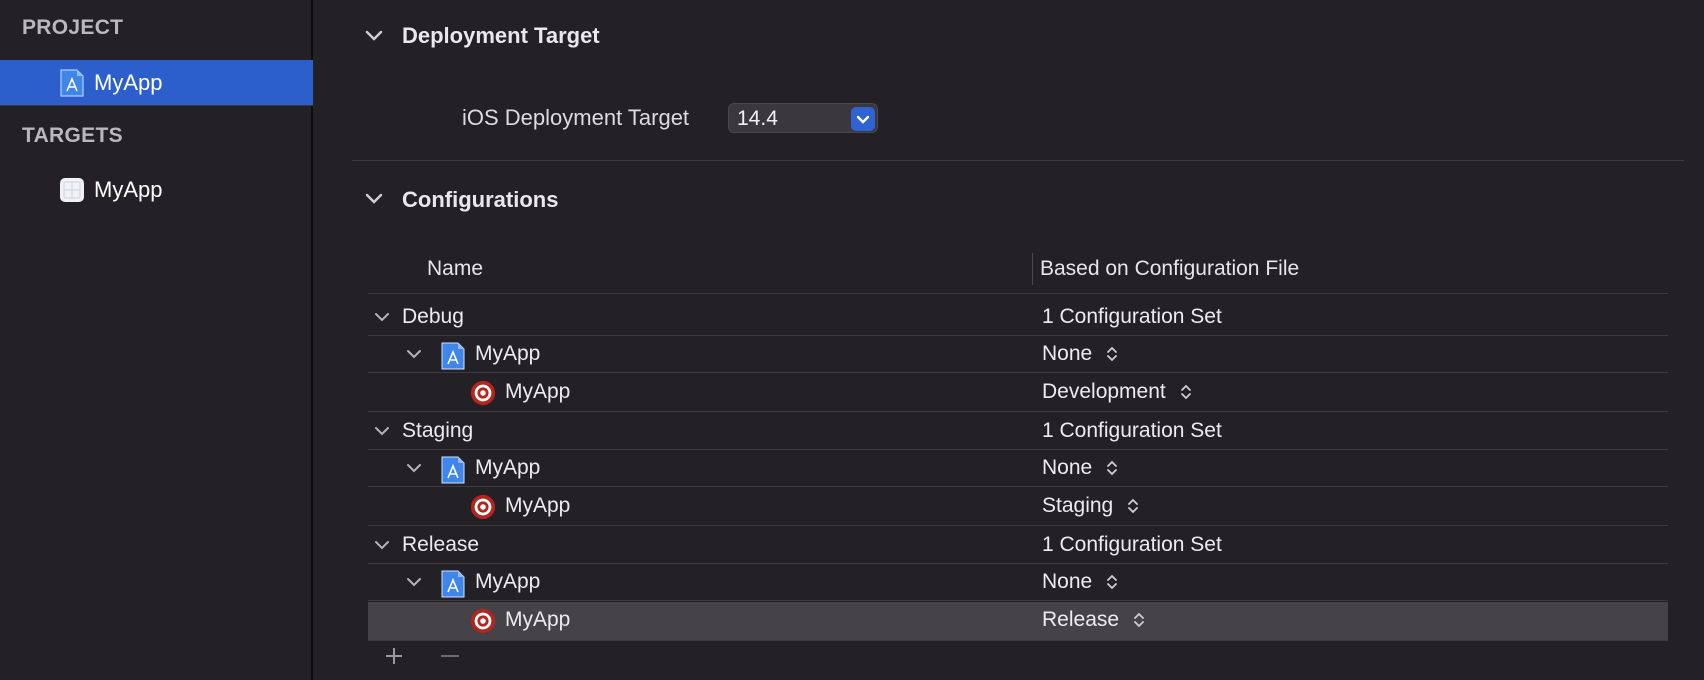 The width and height of the screenshot is (1704, 680). What do you see at coordinates (1018, 293) in the screenshot?
I see `table-header-line` at bounding box center [1018, 293].